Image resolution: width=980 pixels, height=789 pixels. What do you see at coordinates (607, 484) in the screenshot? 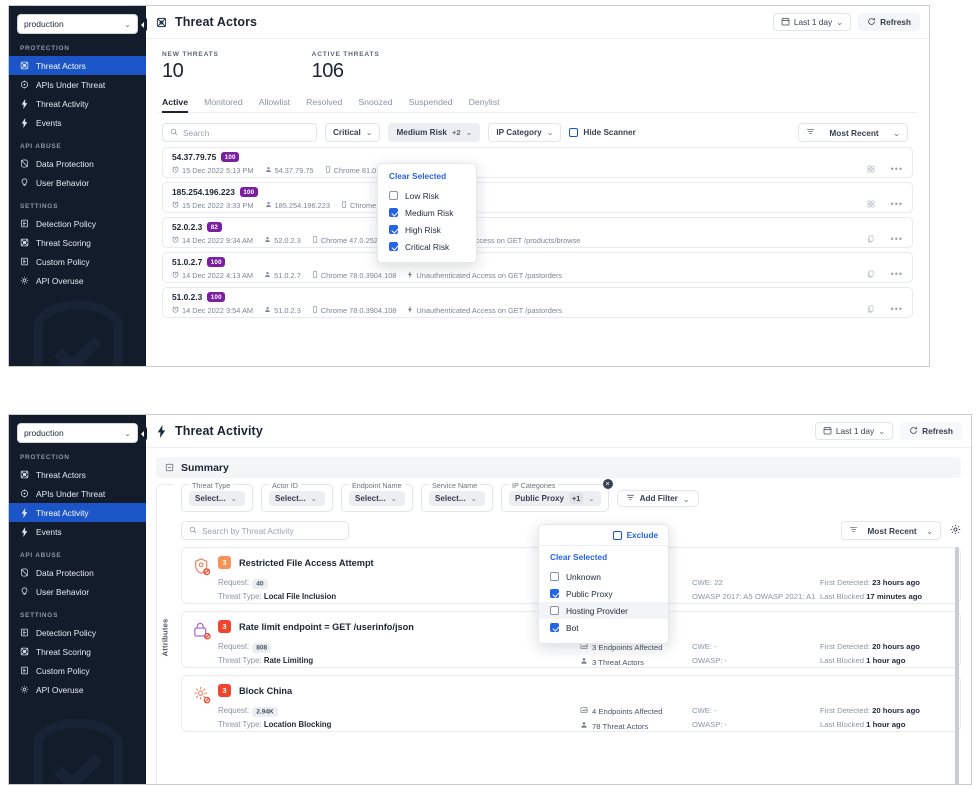
I see `clear-filter-icon: ×` at bounding box center [607, 484].